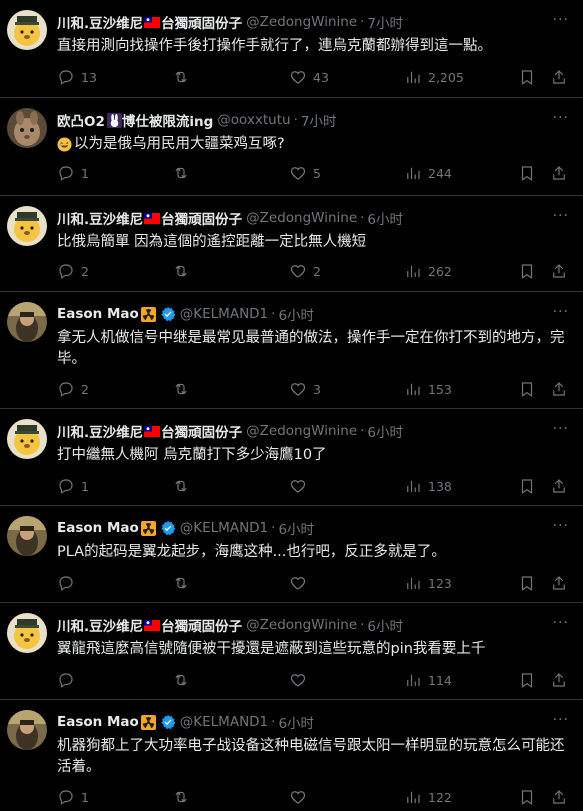 The image size is (583, 811). Describe the element at coordinates (309, 77) in the screenshot. I see `like-button: 43` at that location.